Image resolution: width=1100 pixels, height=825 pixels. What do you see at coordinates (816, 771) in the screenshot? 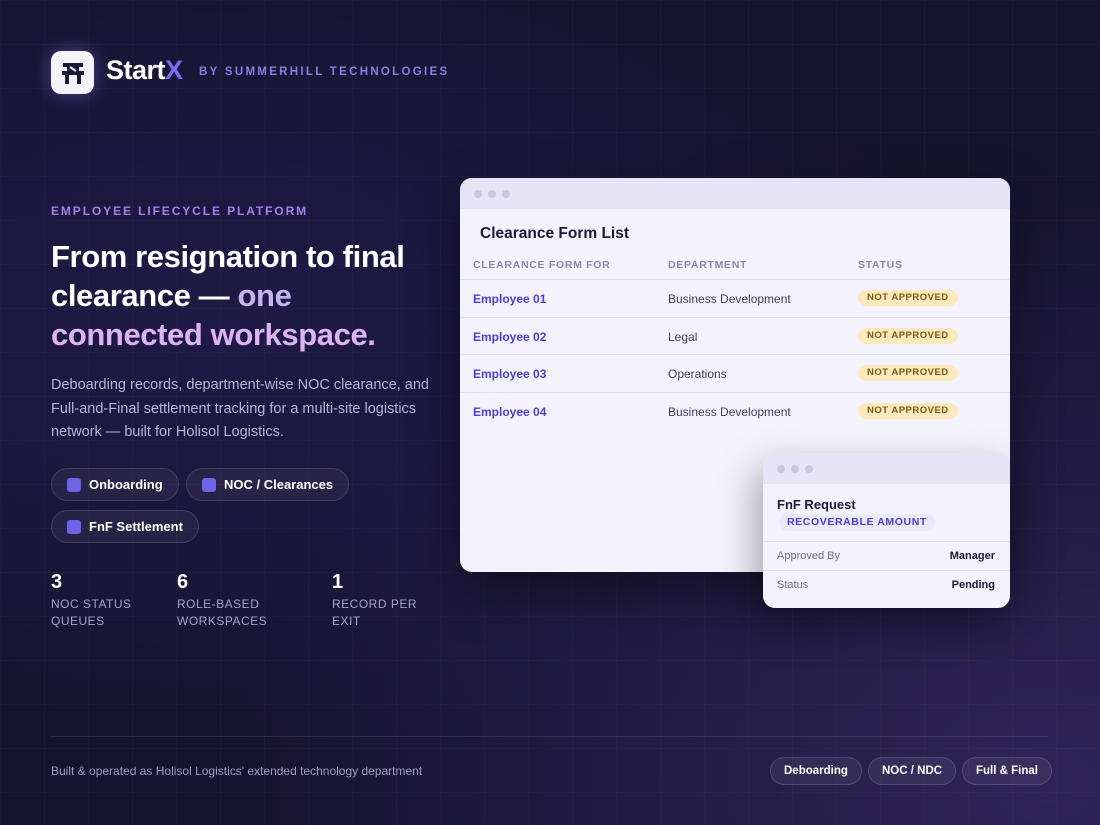
I see `footer-chip-deboarding: Deboarding` at bounding box center [816, 771].